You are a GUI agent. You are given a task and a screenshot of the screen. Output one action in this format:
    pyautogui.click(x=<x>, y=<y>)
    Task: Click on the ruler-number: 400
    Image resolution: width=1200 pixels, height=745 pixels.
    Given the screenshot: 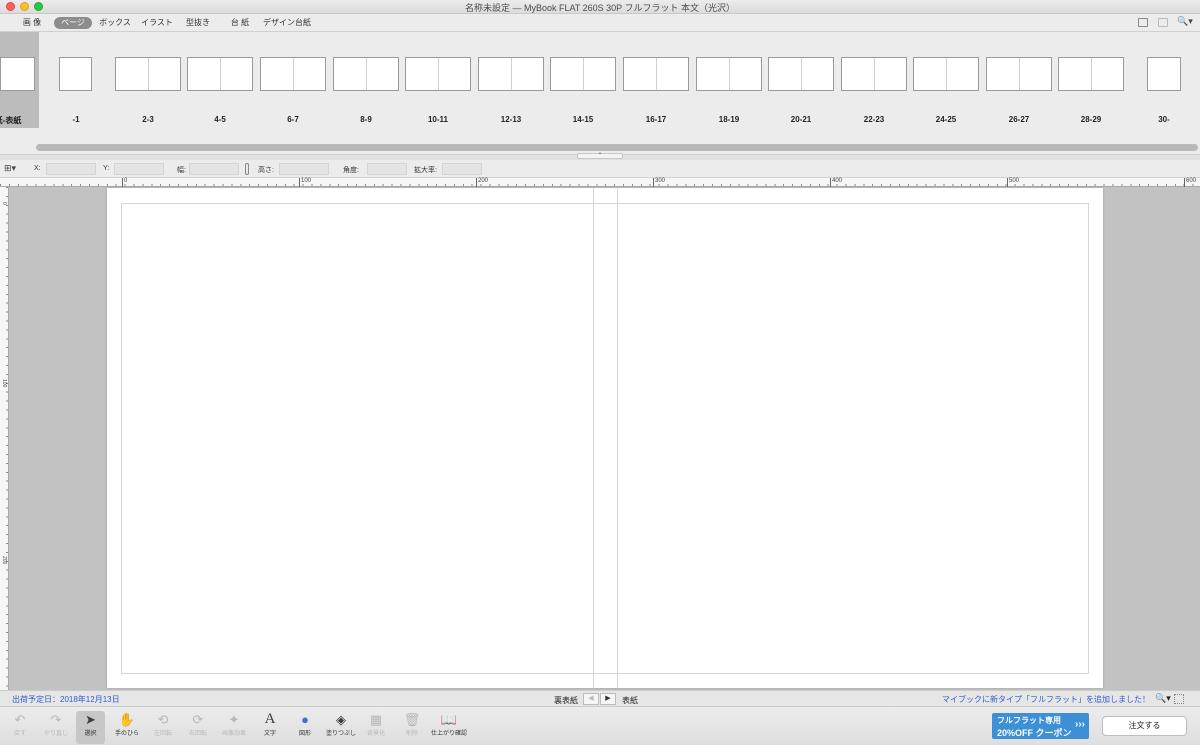 What is the action you would take?
    pyautogui.click(x=837, y=181)
    